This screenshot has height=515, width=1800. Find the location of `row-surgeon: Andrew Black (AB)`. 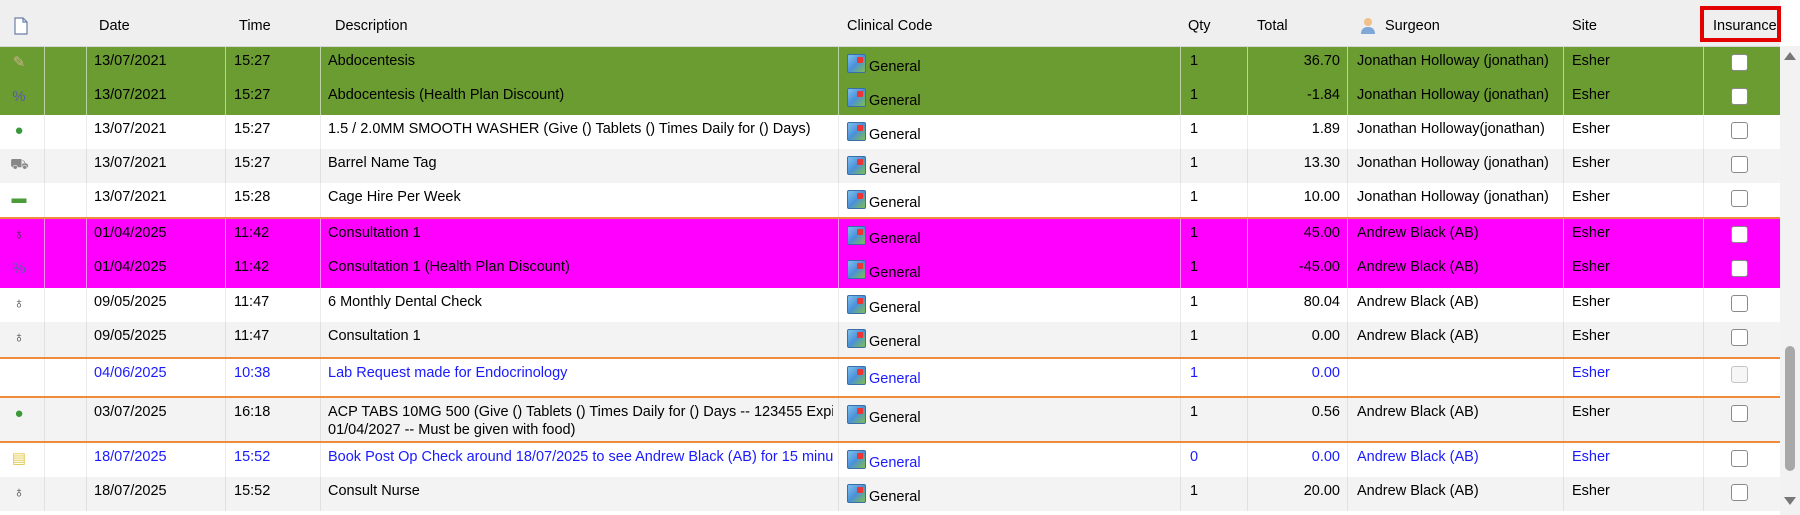

row-surgeon: Andrew Black (AB) is located at coordinates (1418, 491).